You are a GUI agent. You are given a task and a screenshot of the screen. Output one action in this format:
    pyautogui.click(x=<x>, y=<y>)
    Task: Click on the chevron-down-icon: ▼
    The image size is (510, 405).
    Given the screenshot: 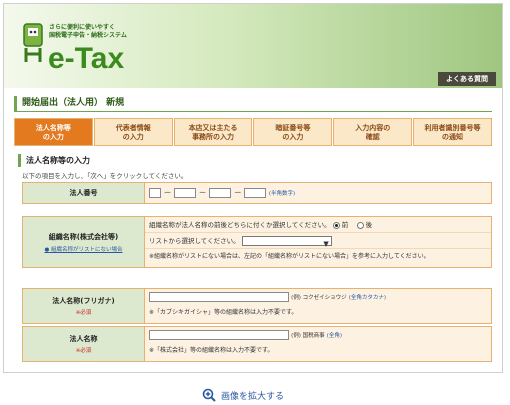 What is the action you would take?
    pyautogui.click(x=326, y=244)
    